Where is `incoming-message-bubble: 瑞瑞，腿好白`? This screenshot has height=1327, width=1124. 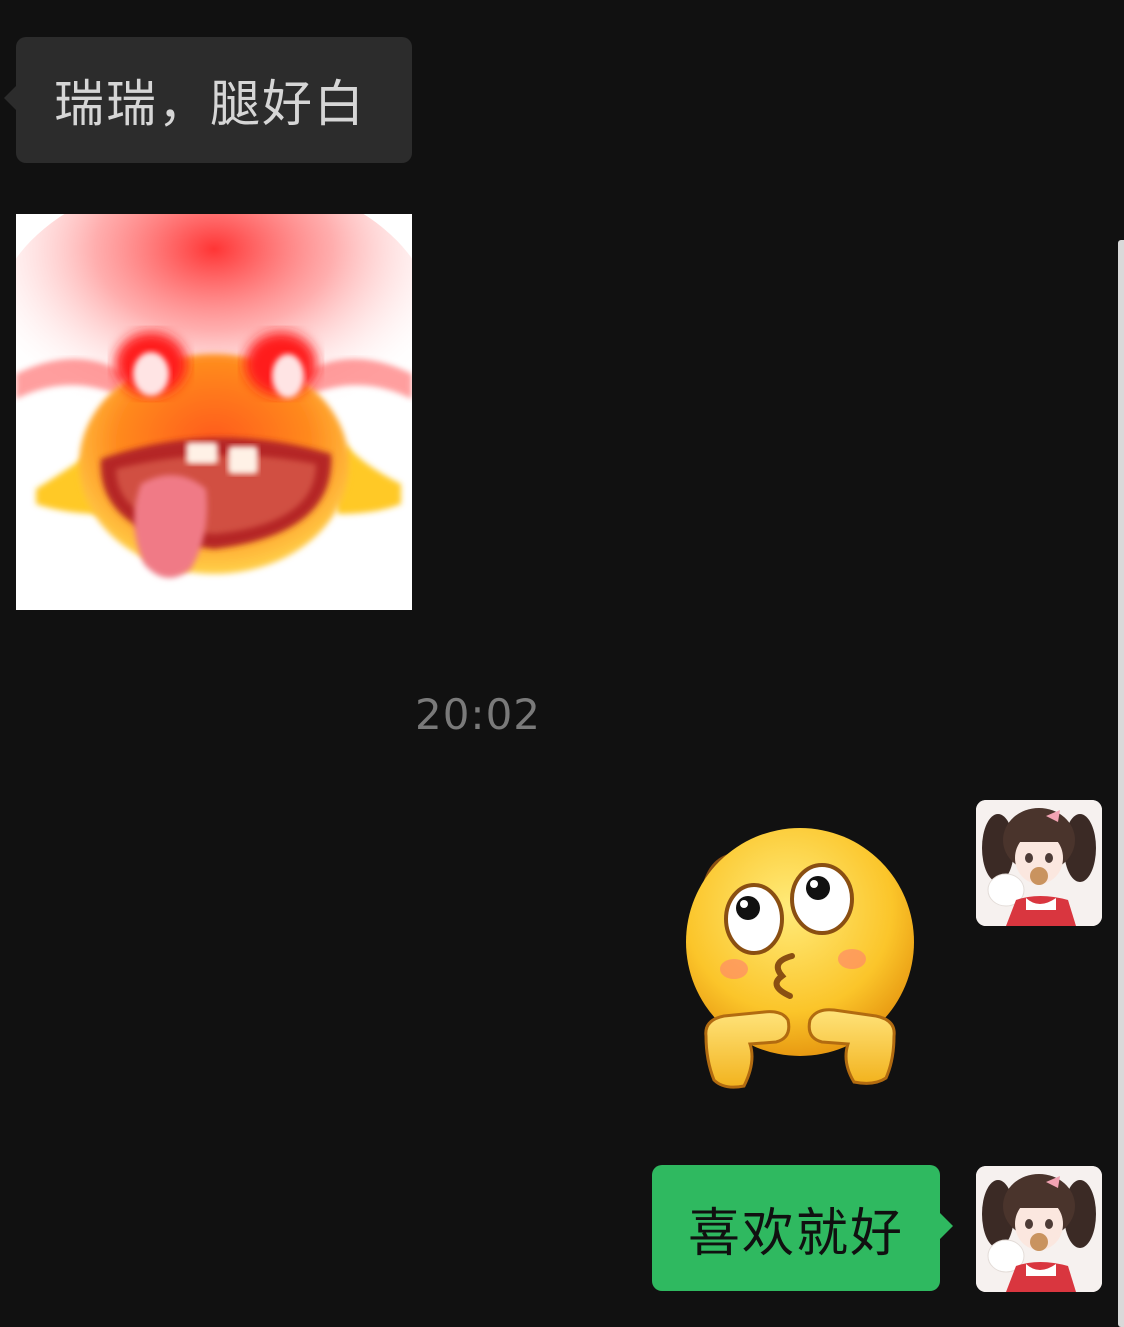 incoming-message-bubble: 瑞瑞，腿好白 is located at coordinates (208, 100).